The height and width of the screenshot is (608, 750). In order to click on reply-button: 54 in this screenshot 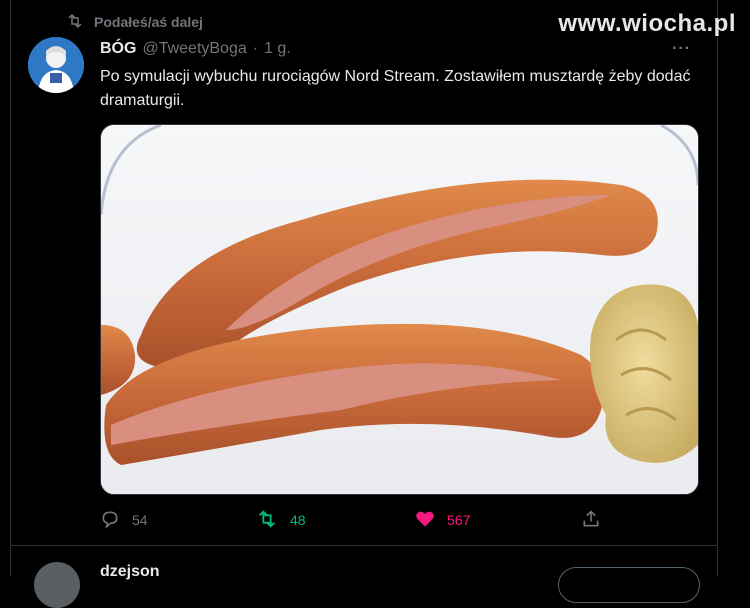, I will do `click(124, 520)`.